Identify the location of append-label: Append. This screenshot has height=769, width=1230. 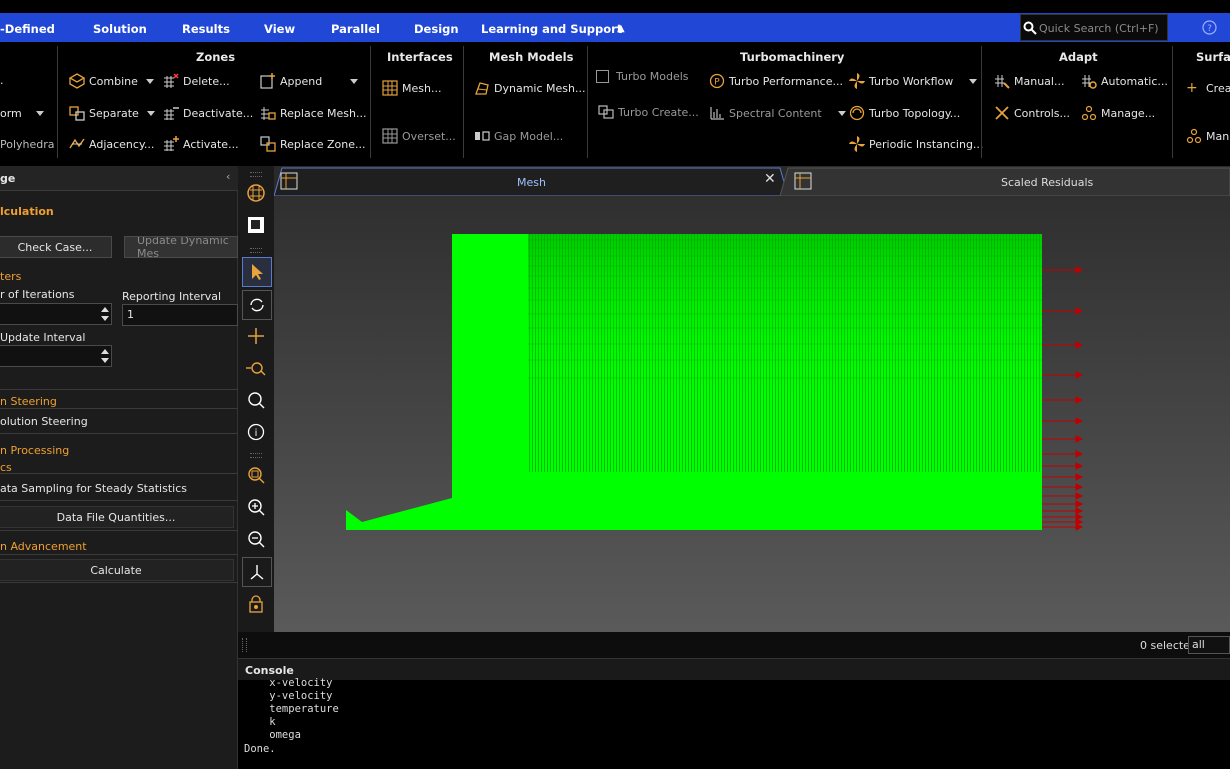
(301, 81).